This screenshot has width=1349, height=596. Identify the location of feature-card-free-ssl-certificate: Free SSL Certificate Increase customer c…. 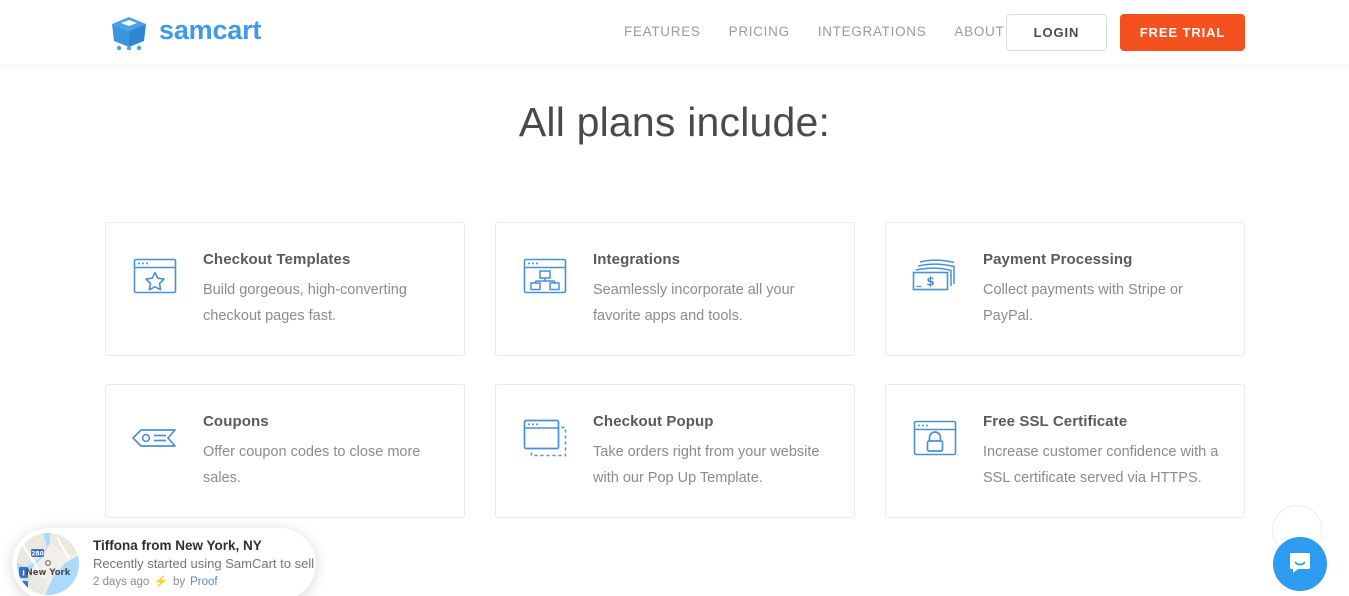
(1065, 451).